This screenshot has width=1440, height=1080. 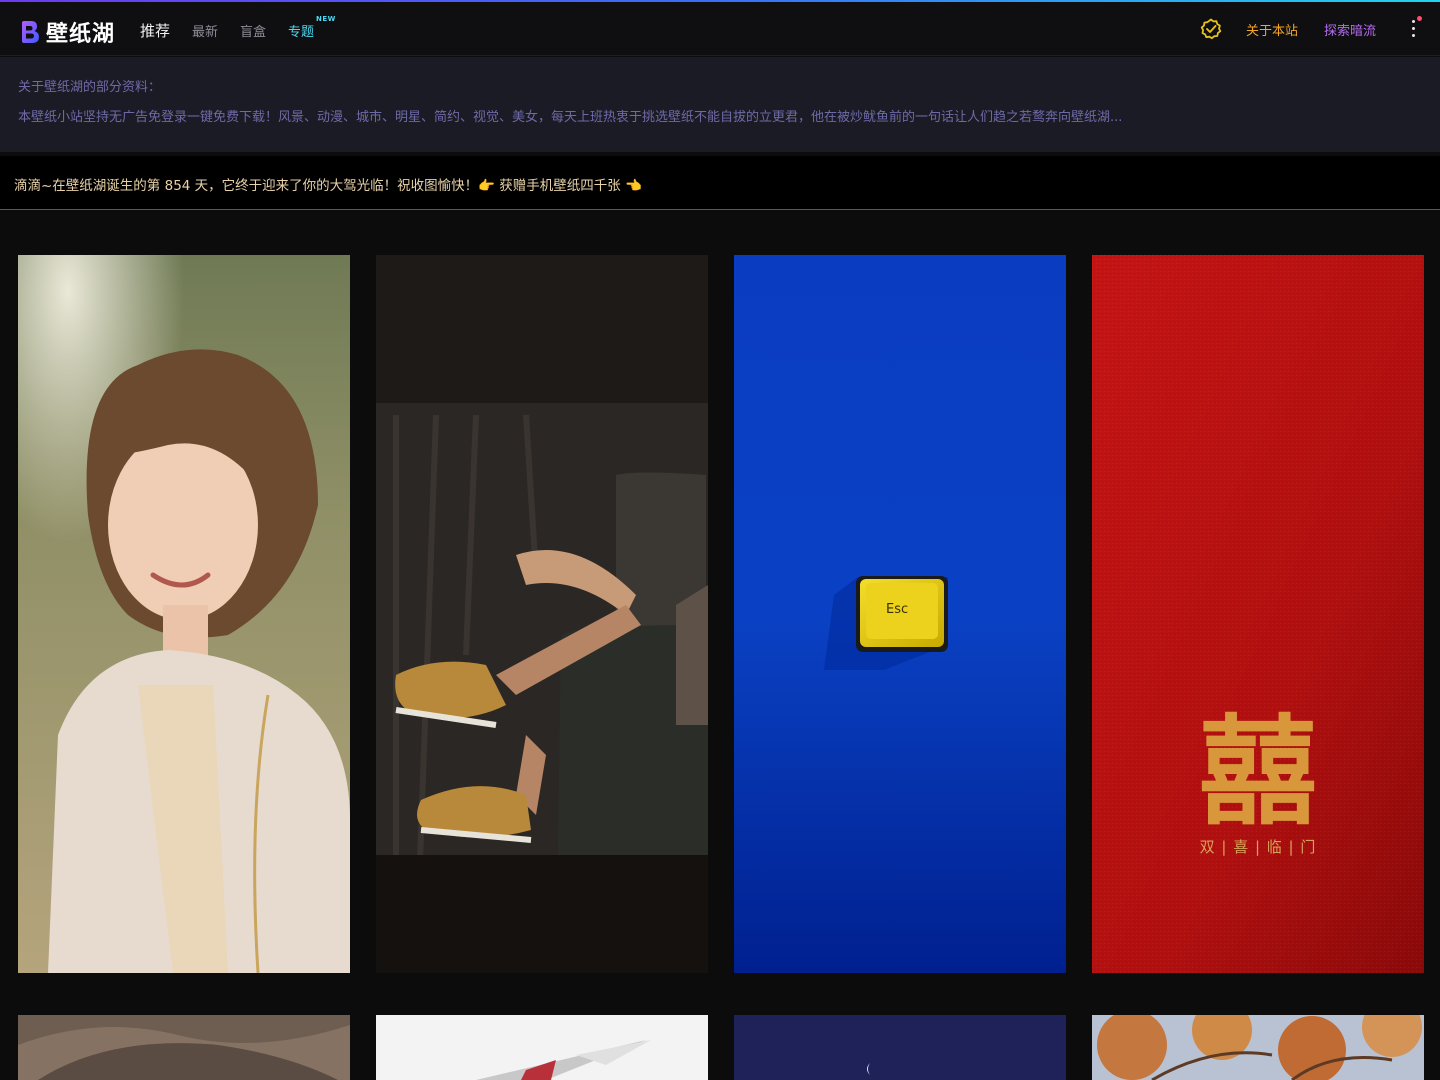 I want to click on new-badge: NEW, so click(x=326, y=19).